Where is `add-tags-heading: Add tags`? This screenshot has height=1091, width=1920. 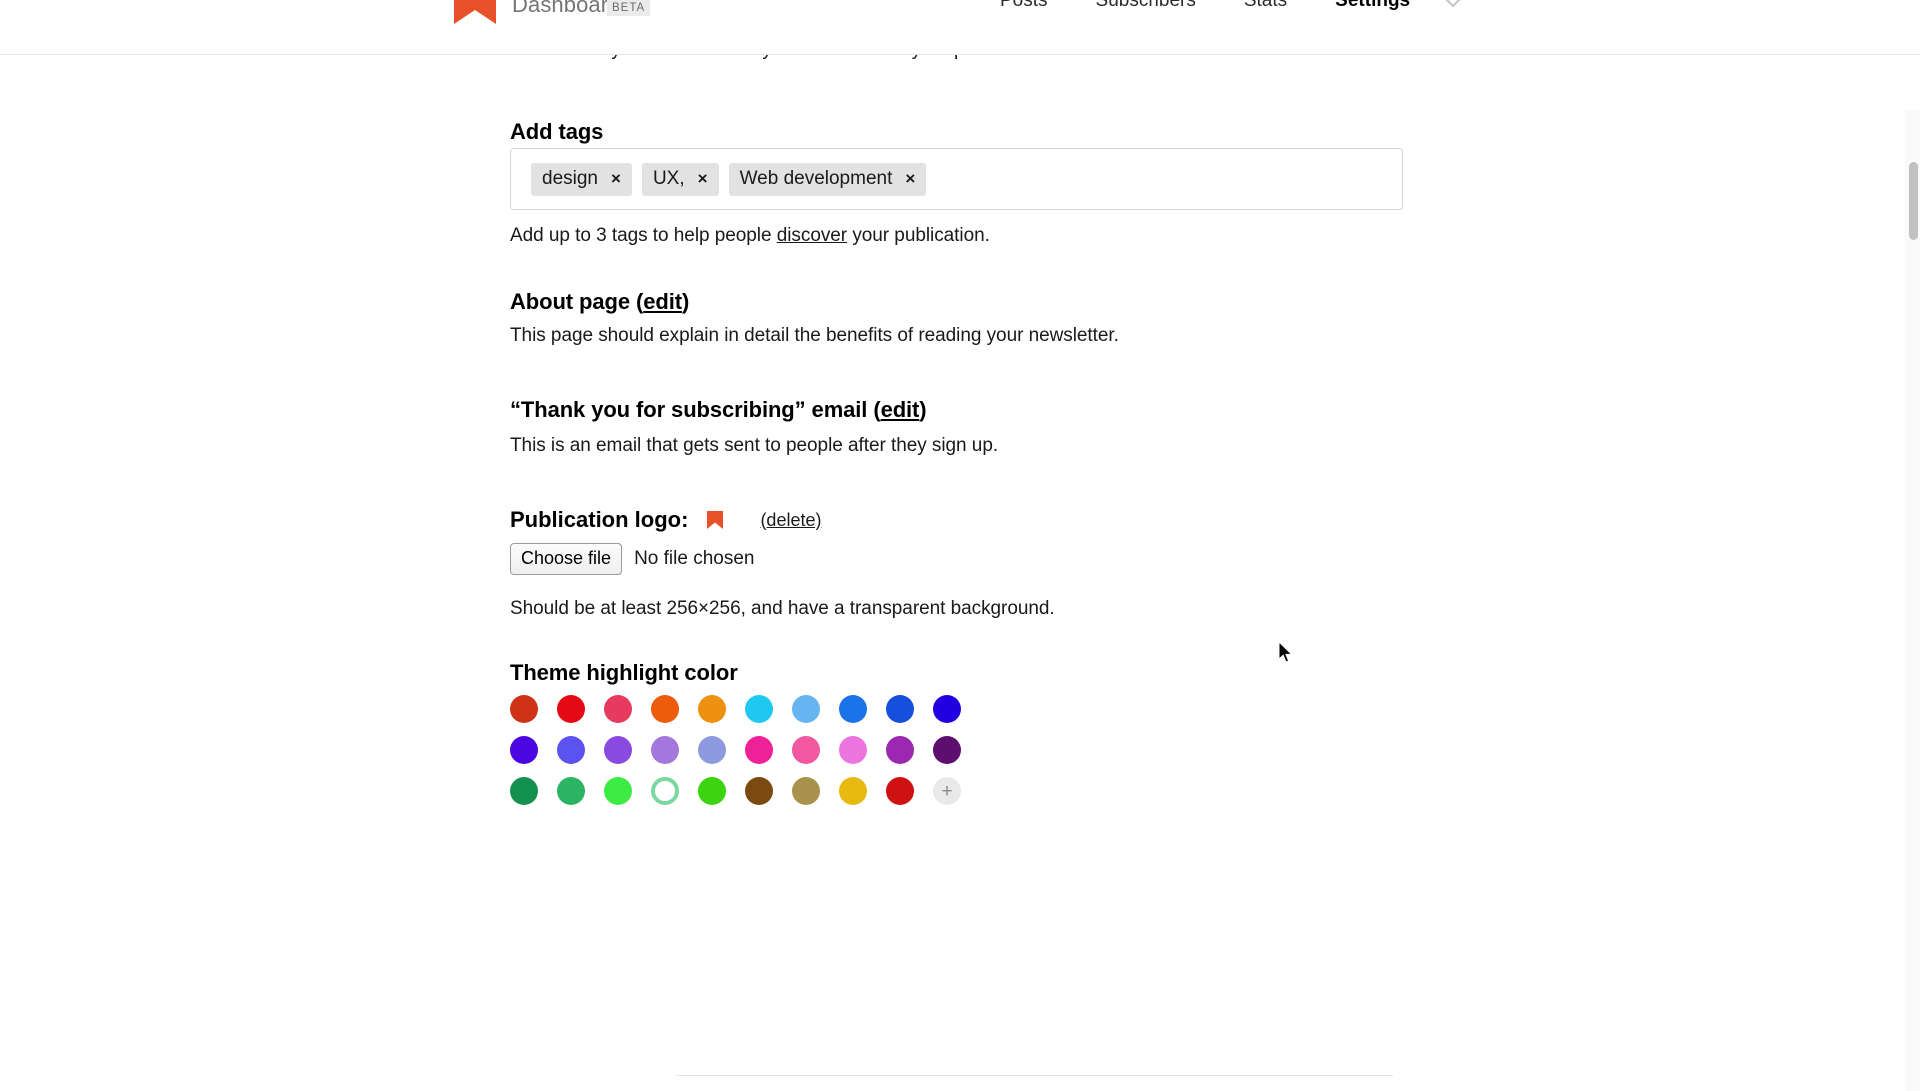 add-tags-heading: Add tags is located at coordinates (557, 131).